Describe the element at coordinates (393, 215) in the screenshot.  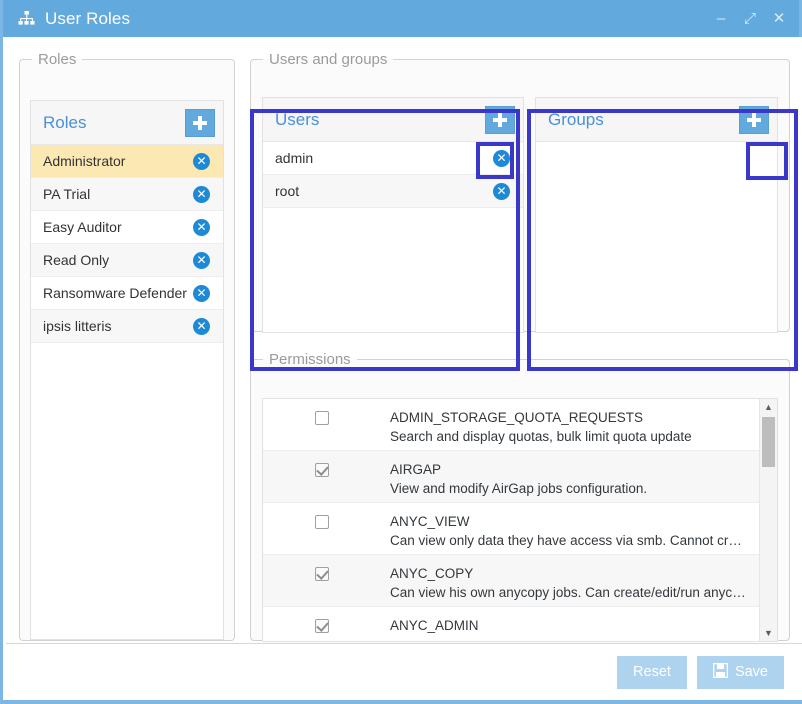
I see `users-panel: Users admin ✕ root ✕` at that location.